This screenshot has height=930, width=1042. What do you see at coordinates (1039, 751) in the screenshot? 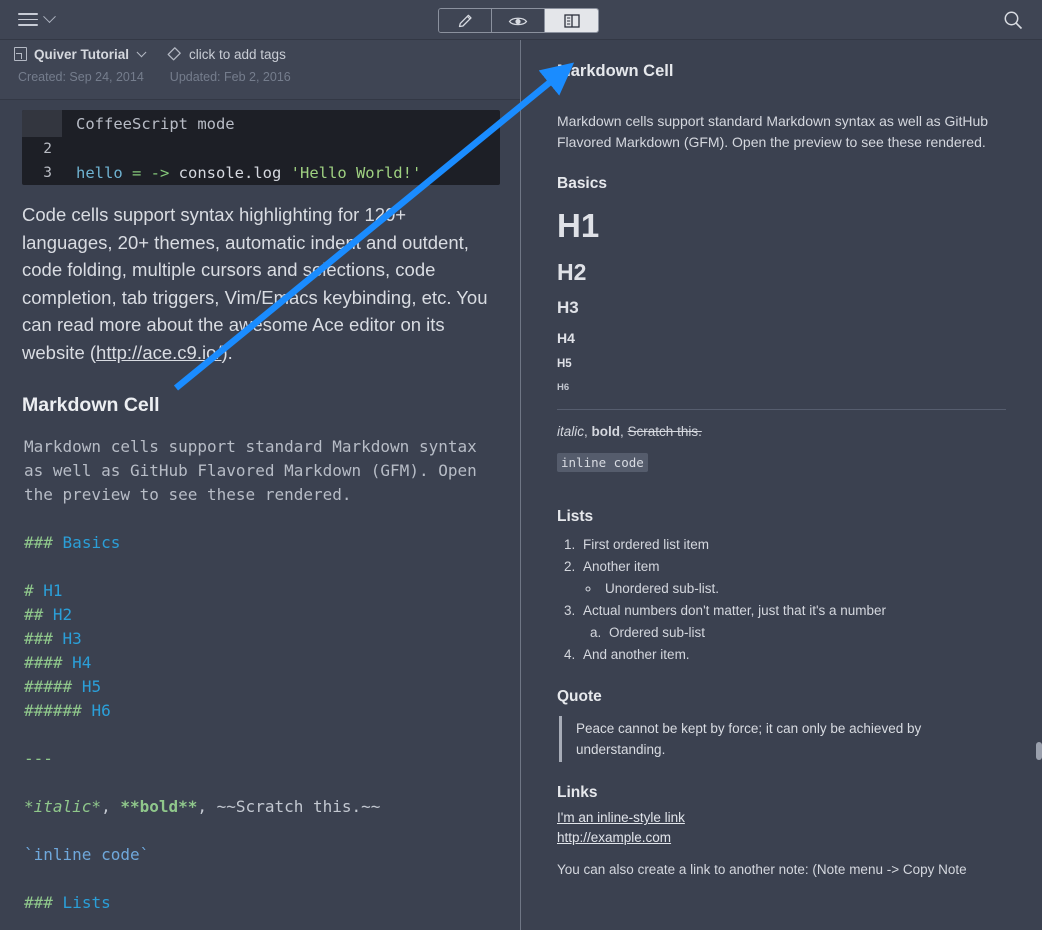
I see `preview-scrollbar-thumb` at bounding box center [1039, 751].